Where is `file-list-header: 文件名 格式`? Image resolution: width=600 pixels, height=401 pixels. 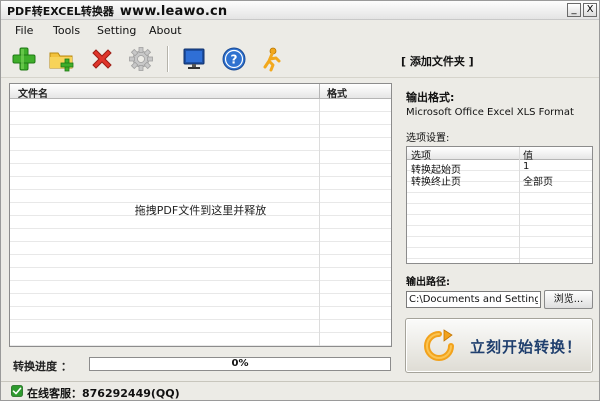
file-list-header: 文件名 格式 is located at coordinates (200, 92).